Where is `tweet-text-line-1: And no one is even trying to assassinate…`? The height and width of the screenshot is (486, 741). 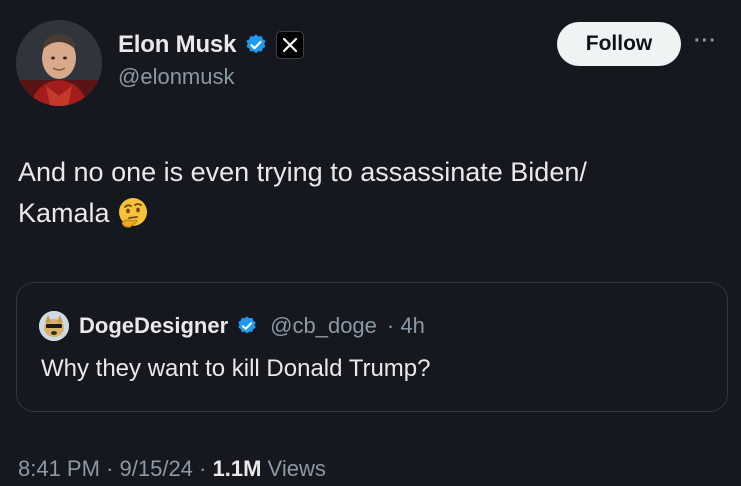
tweet-text-line-1: And no one is even trying to assassinate… is located at coordinates (302, 172).